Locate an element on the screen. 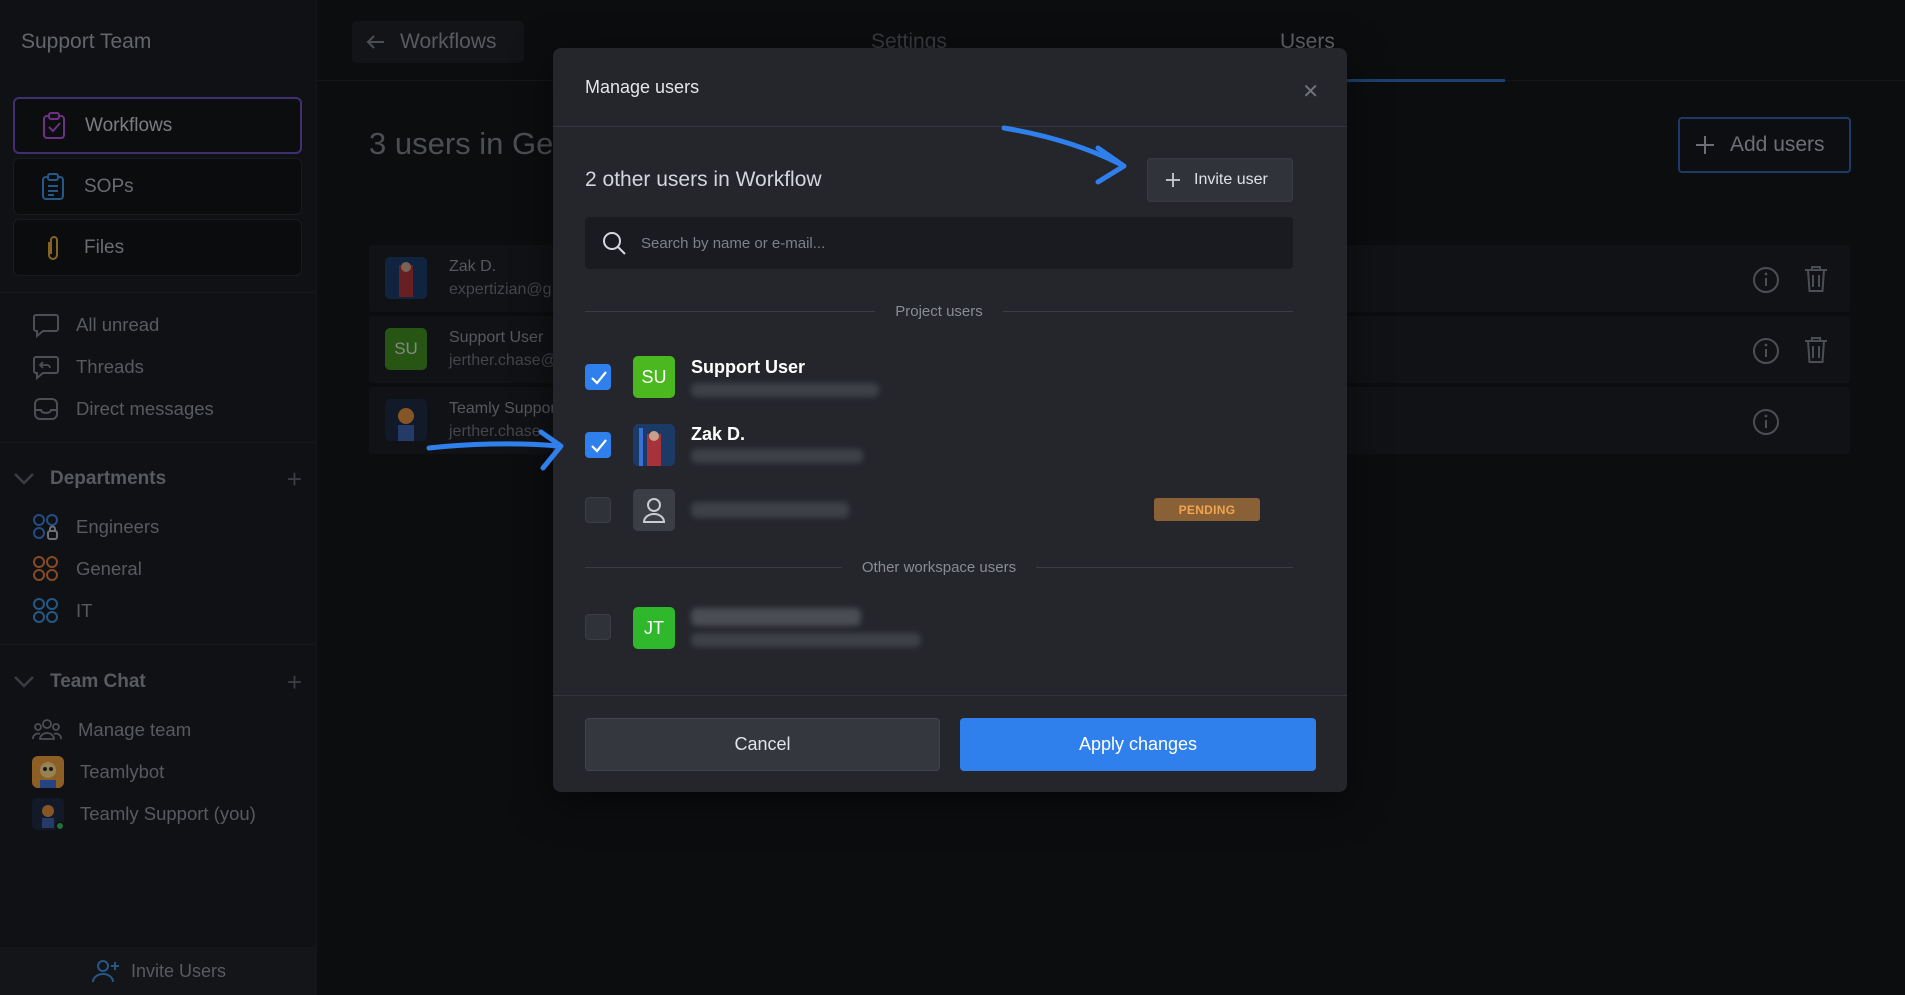 This screenshot has height=995, width=1905. user-avatar: JT is located at coordinates (654, 628).